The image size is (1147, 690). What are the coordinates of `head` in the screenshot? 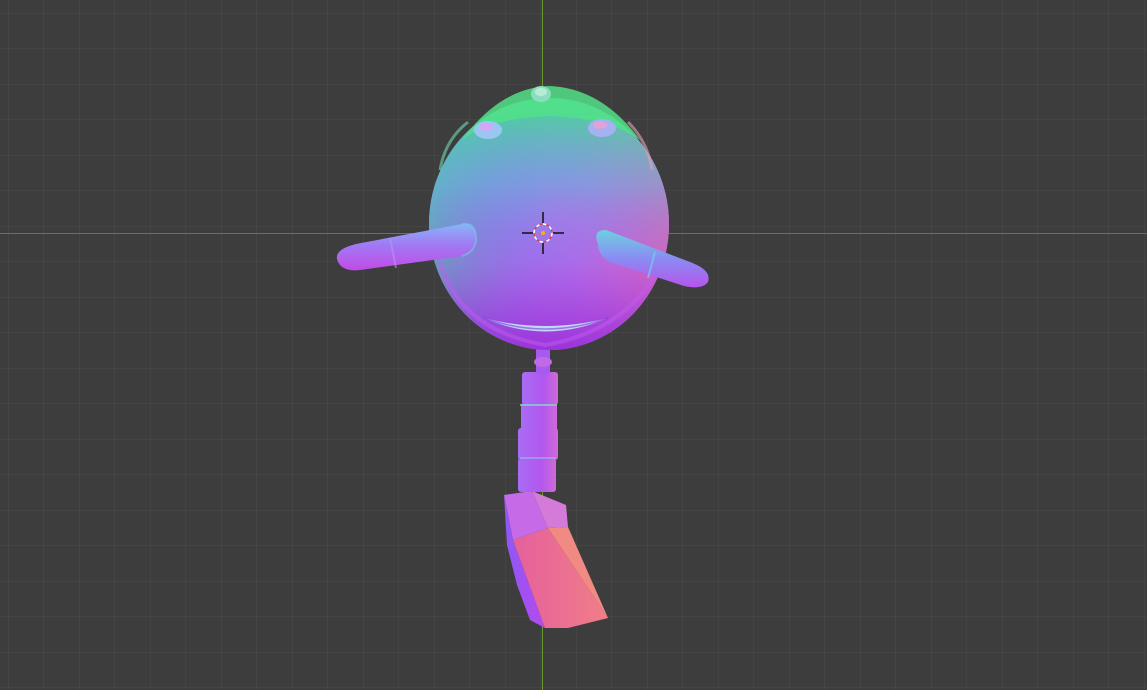 It's located at (549, 218).